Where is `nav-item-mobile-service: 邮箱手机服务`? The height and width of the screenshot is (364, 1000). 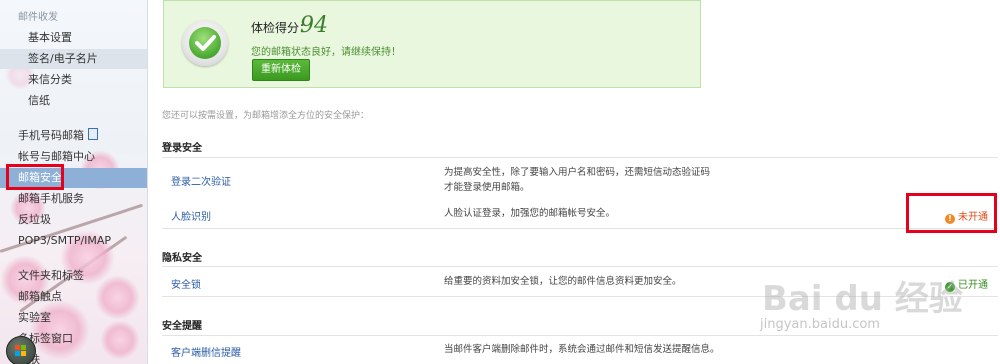 nav-item-mobile-service: 邮箱手机服务 is located at coordinates (73, 199).